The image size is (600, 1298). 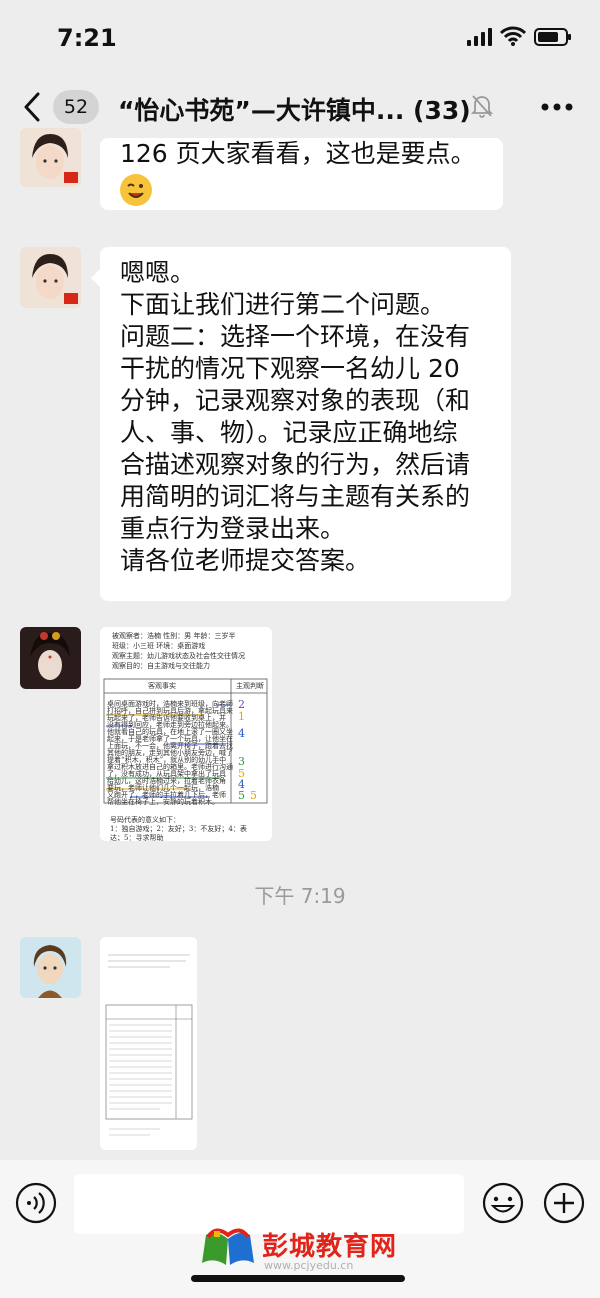 I want to click on message-text: 干扰的情况下观察一名幼儿 20, so click(x=290, y=368).